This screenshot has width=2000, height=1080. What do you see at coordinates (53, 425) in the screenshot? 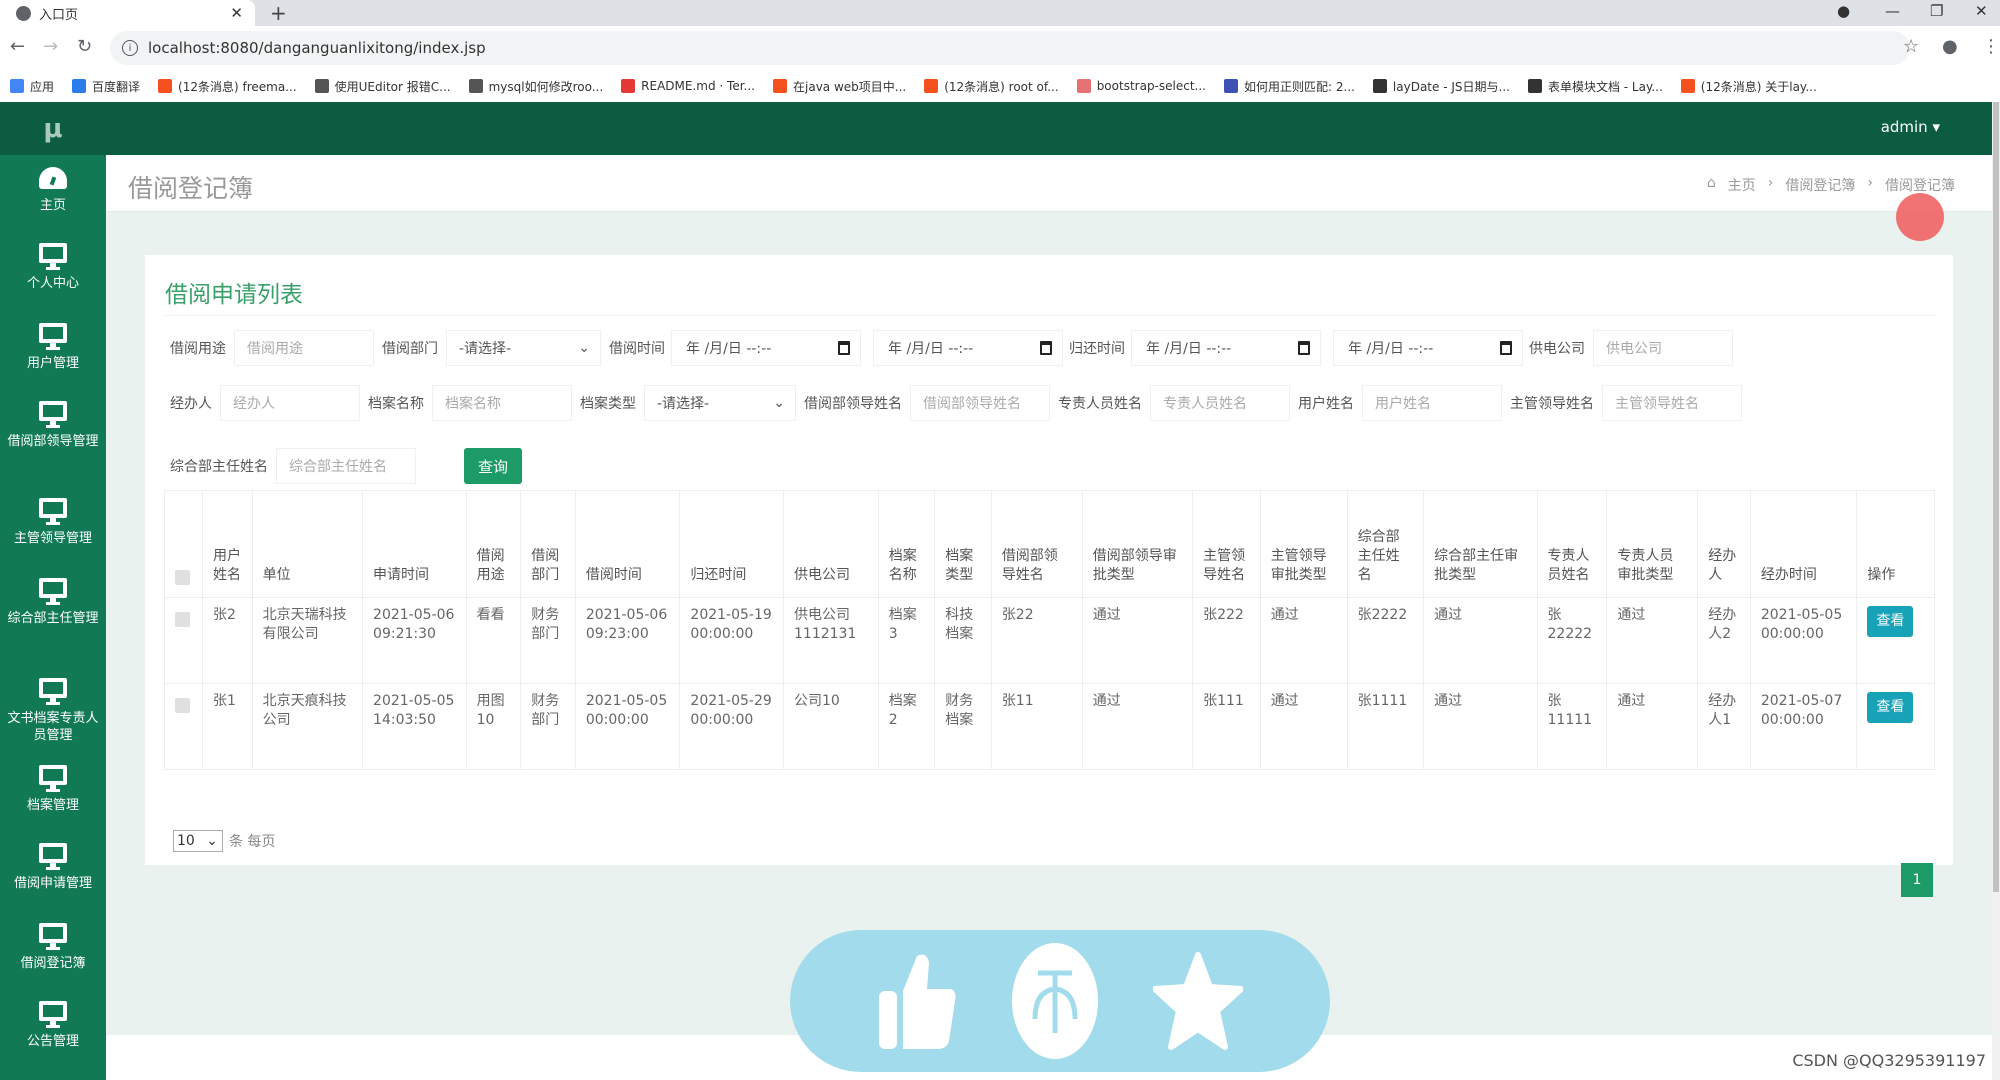
I see `sidebar-item: 借阅部领导管理` at bounding box center [53, 425].